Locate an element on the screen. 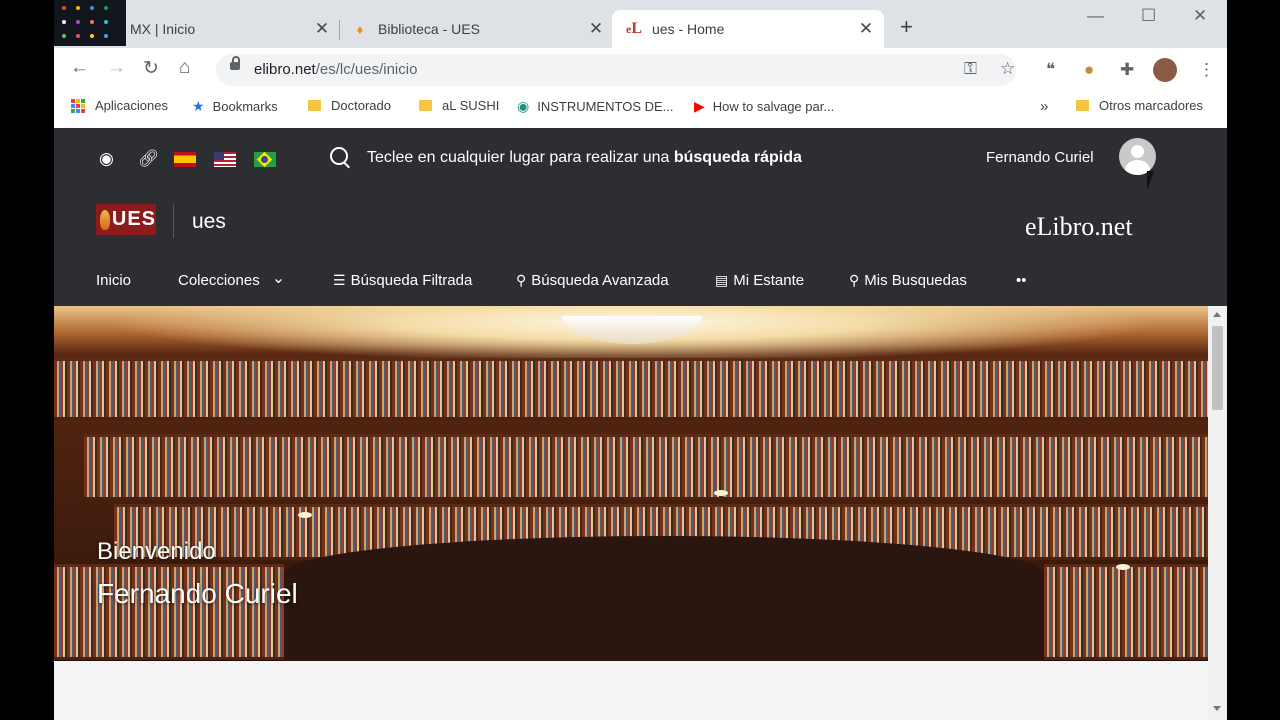  bookmarks-overflow-button: » is located at coordinates (1044, 106).